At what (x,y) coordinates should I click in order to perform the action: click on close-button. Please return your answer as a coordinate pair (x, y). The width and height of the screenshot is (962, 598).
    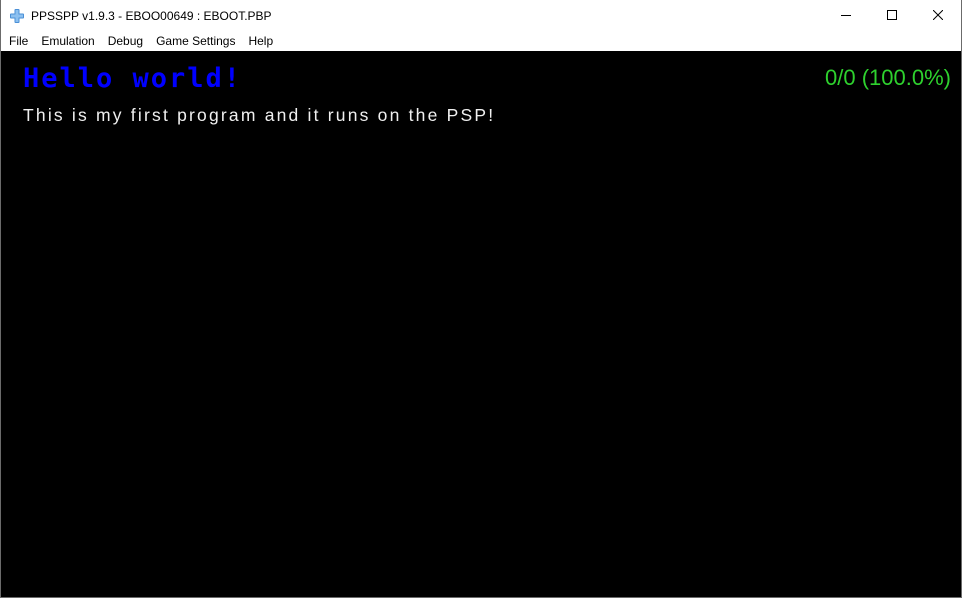
    Looking at the image, I should click on (938, 15).